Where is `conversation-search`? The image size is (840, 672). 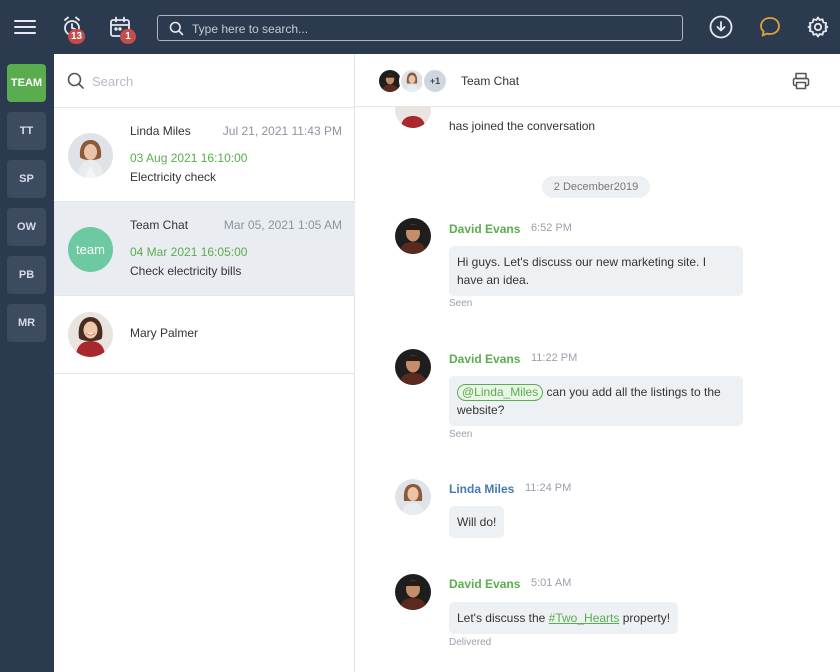
conversation-search is located at coordinates (204, 81).